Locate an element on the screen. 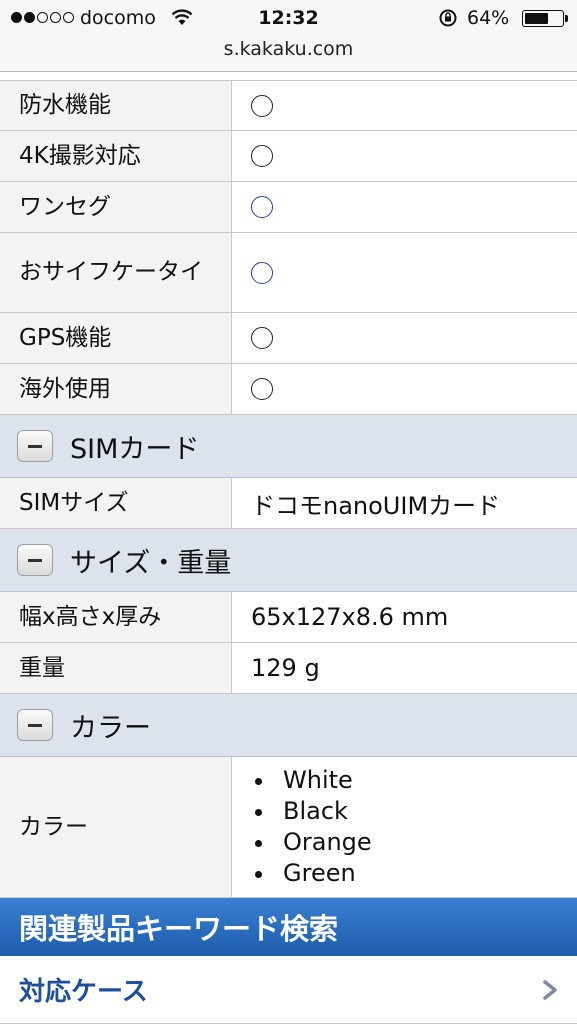 Image resolution: width=577 pixels, height=1024 pixels. spec-label: 海外使用 is located at coordinates (116, 389).